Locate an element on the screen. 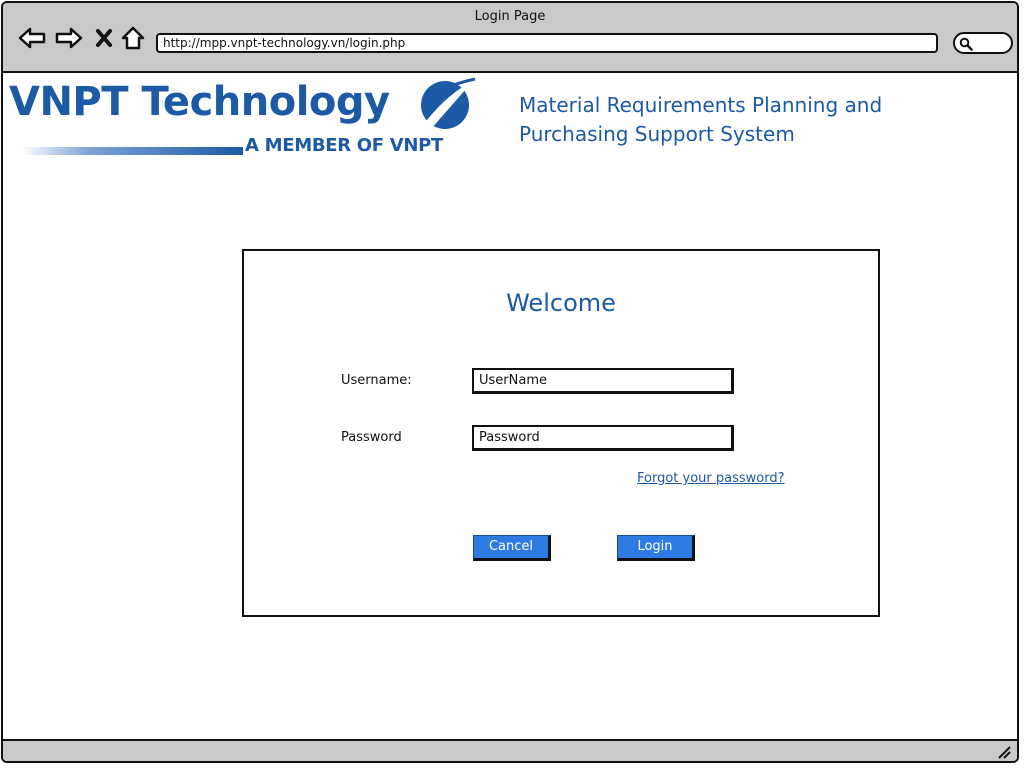 The width and height of the screenshot is (1024, 768). forgot-password-link: Forgot your password? is located at coordinates (711, 478).